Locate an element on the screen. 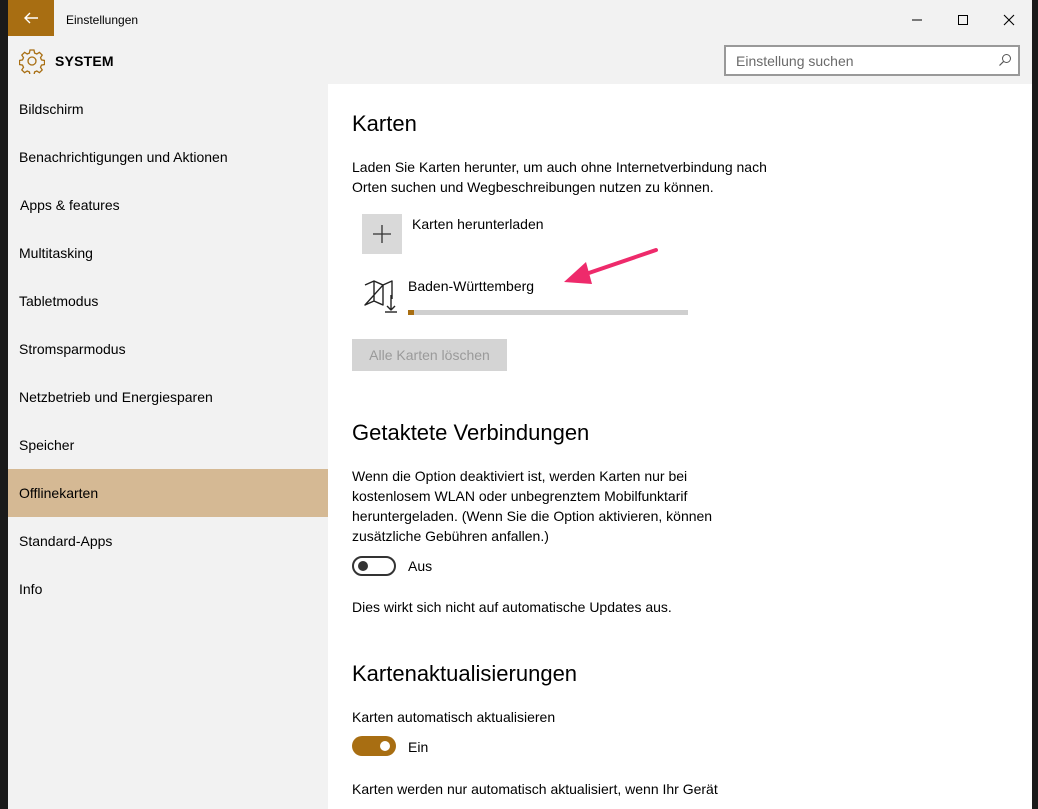  metered-toggle-label: Aus is located at coordinates (420, 566).